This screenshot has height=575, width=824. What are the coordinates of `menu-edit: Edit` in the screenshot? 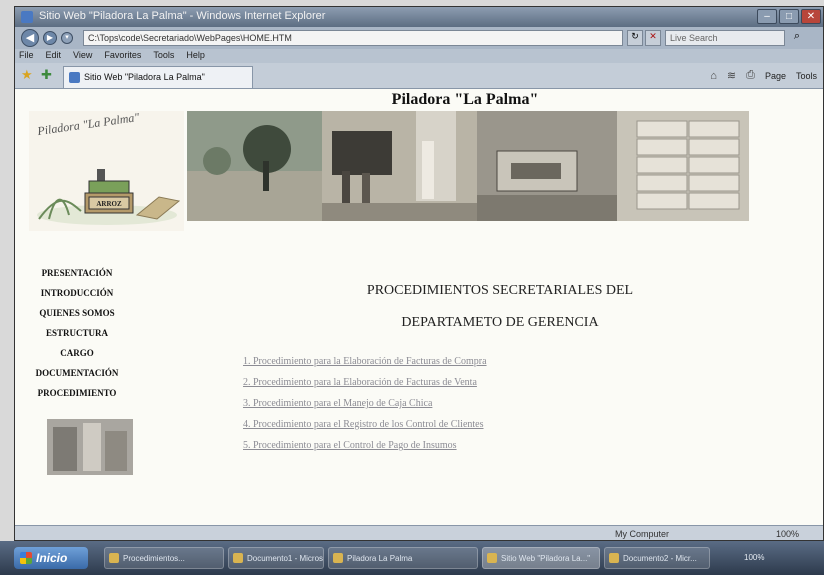 It's located at (54, 56).